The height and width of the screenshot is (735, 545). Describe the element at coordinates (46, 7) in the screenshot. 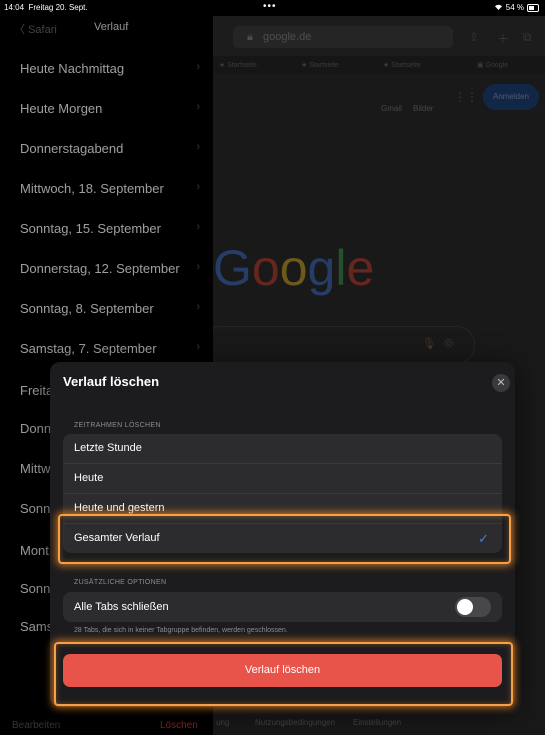

I see `status-time: 14:04 Freitag 20. Sept.` at that location.